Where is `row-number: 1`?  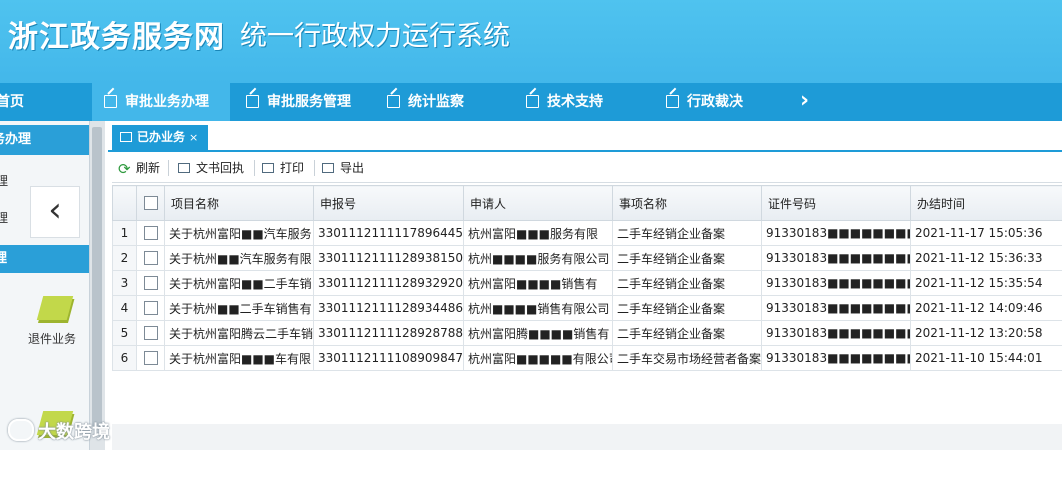
row-number: 1 is located at coordinates (125, 233).